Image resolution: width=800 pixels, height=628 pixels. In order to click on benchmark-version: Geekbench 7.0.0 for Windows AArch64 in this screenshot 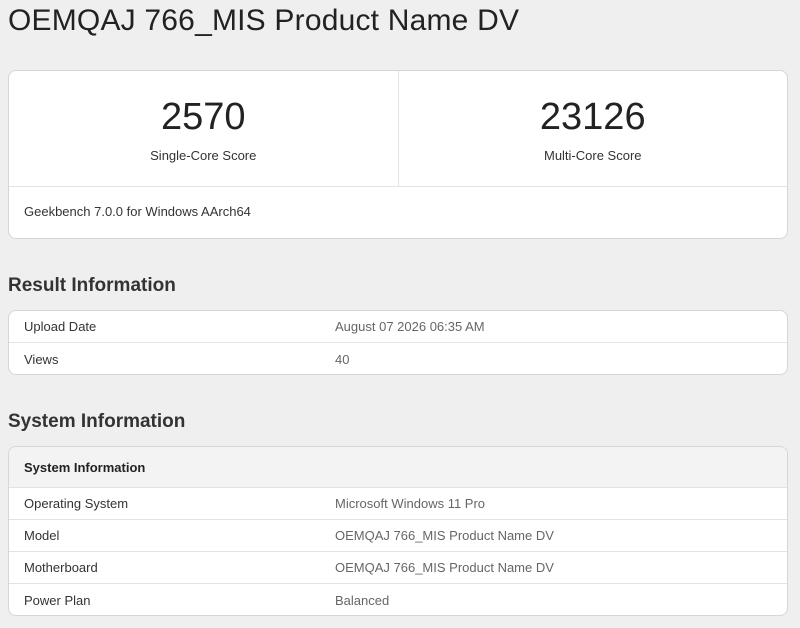, I will do `click(137, 211)`.